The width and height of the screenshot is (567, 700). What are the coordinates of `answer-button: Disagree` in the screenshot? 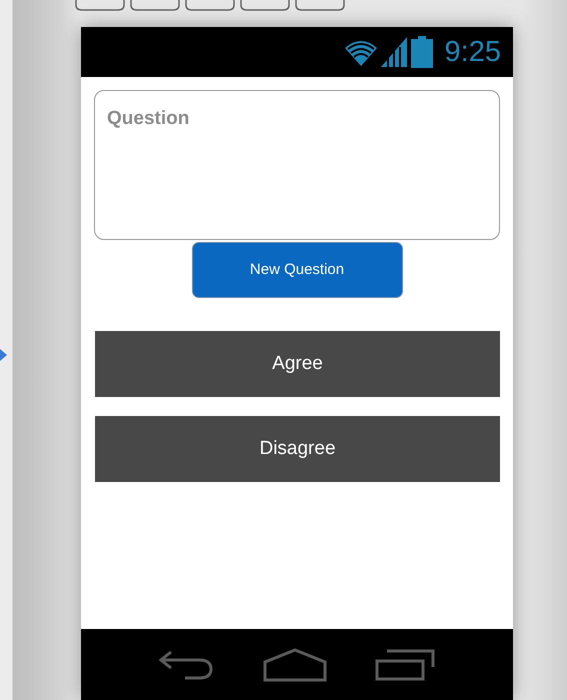 It's located at (297, 449).